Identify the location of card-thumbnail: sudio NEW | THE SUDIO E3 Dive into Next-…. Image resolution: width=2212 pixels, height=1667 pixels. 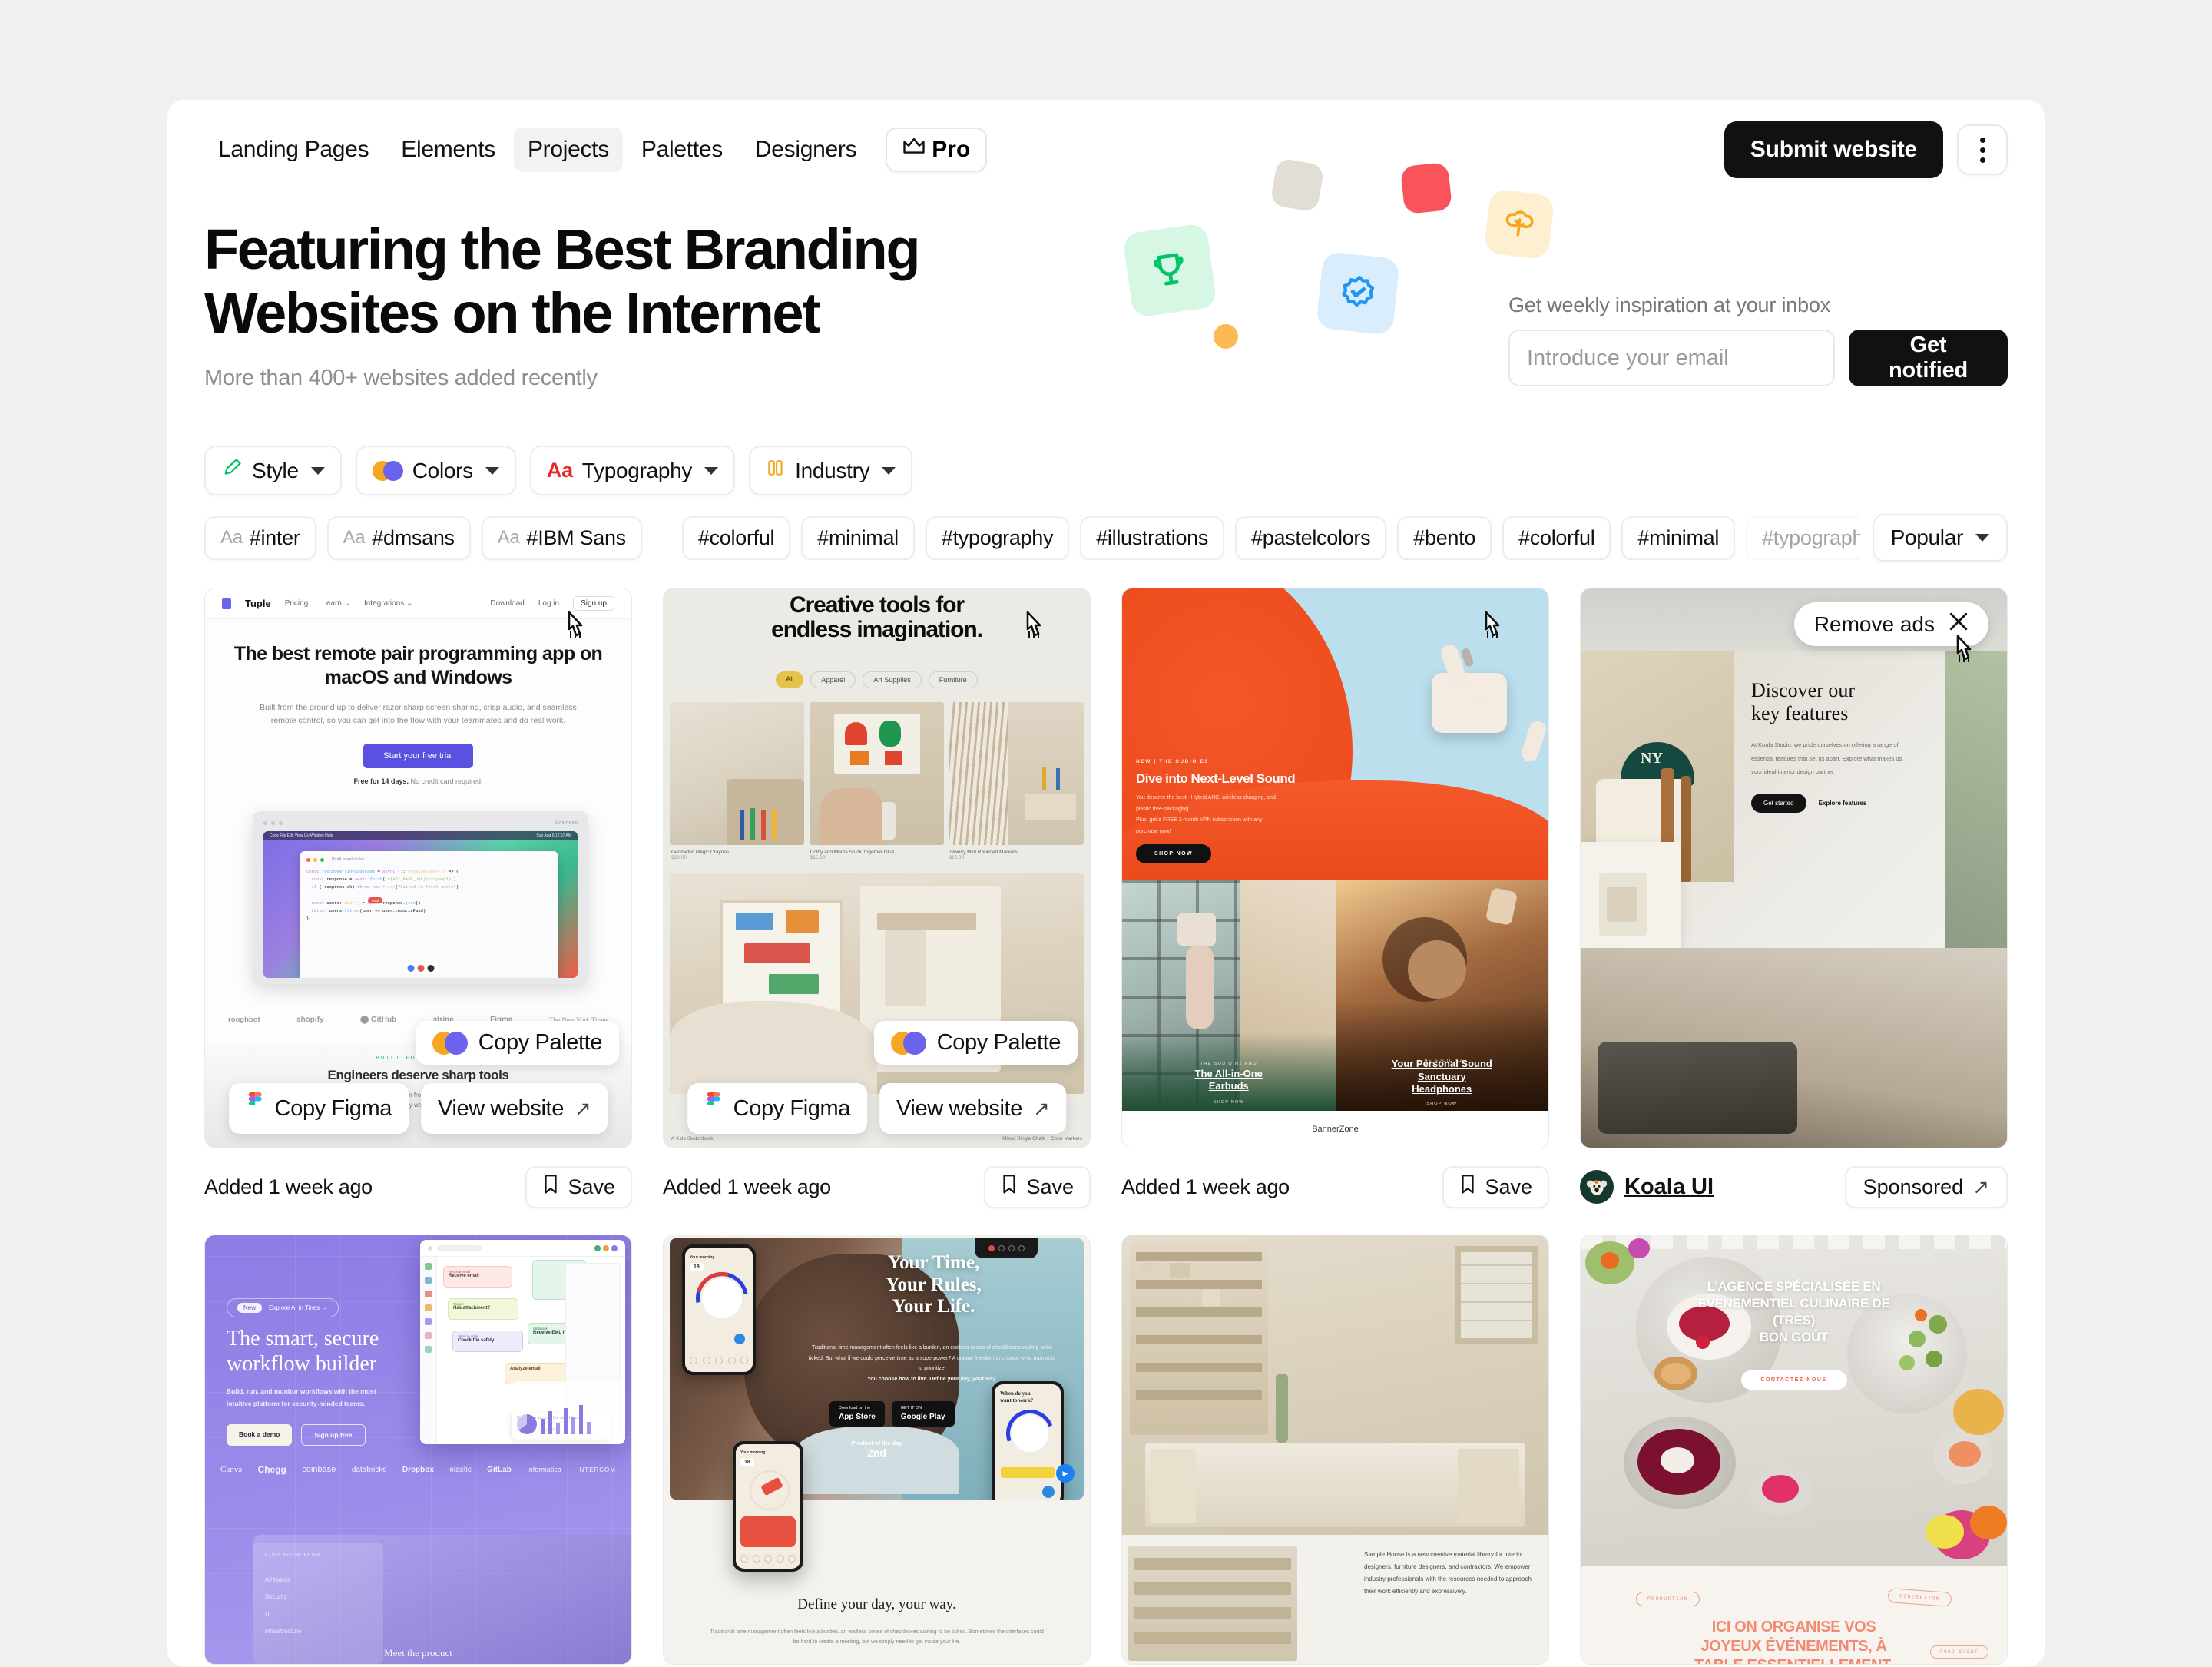
(1335, 868).